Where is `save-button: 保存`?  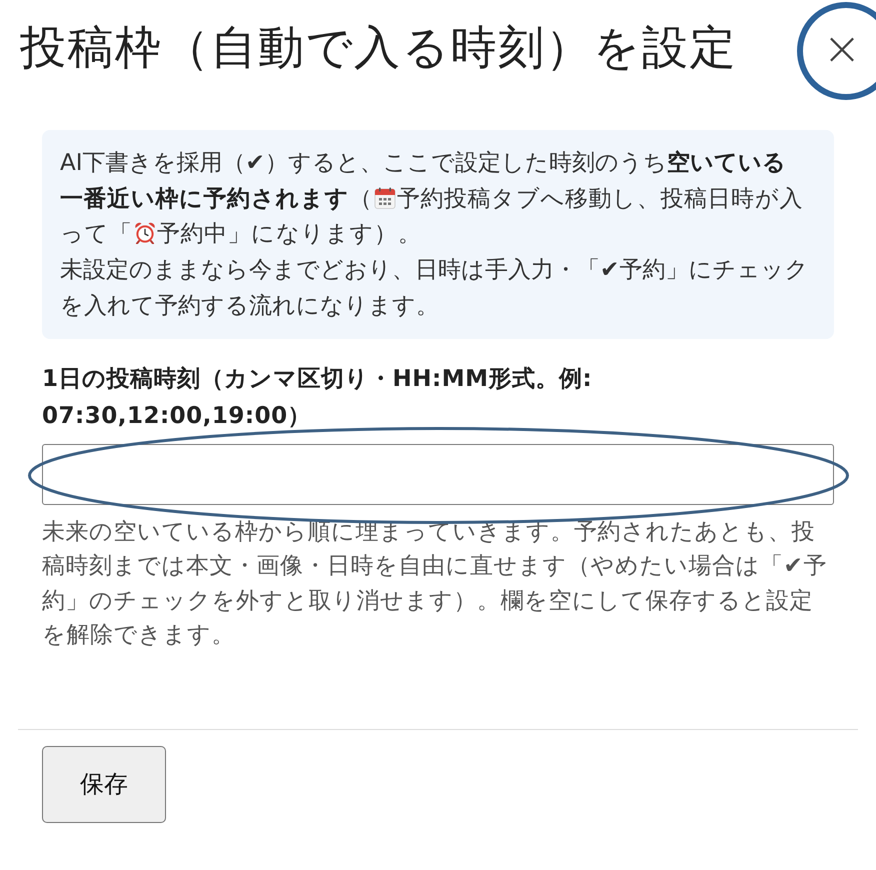 save-button: 保存 is located at coordinates (104, 784).